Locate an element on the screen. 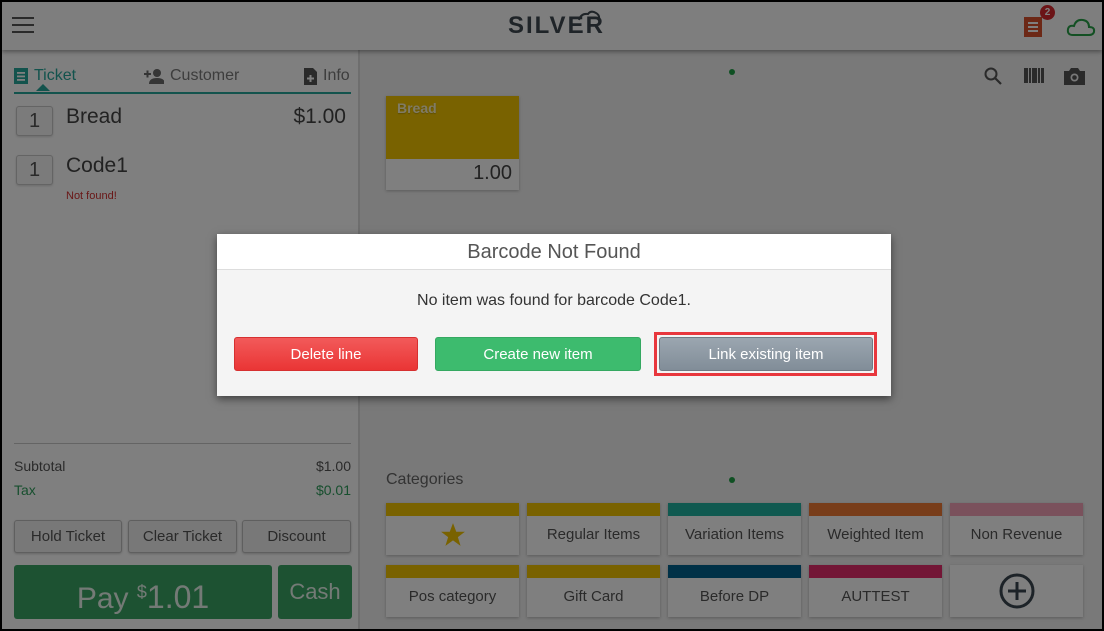 The height and width of the screenshot is (631, 1104). dialog-title: Barcode Not Found is located at coordinates (554, 252).